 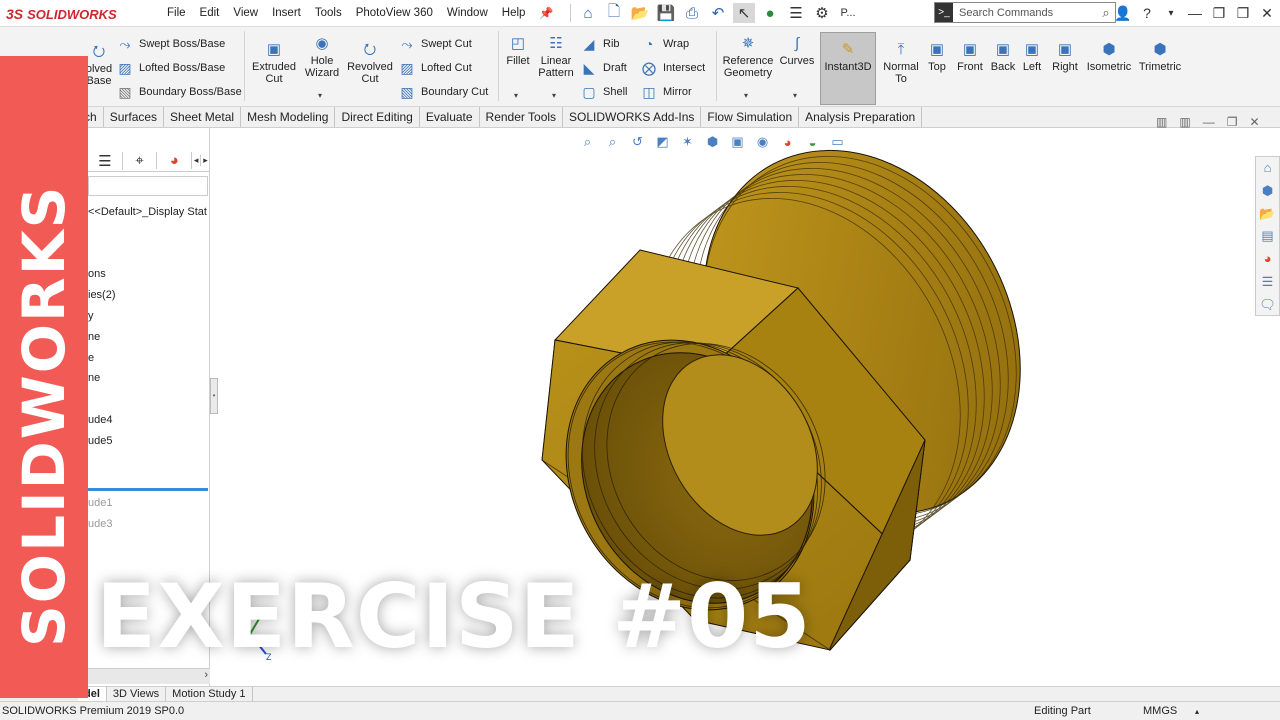 I want to click on tree-item: ne, so click(x=149, y=378).